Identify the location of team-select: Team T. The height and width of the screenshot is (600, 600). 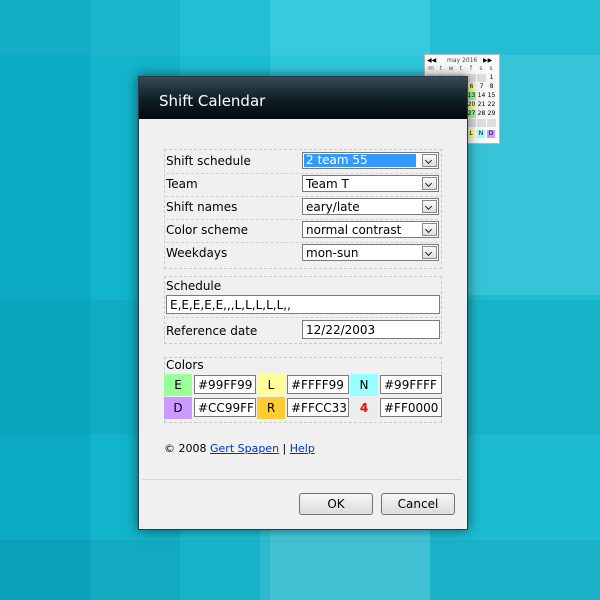
(370, 183).